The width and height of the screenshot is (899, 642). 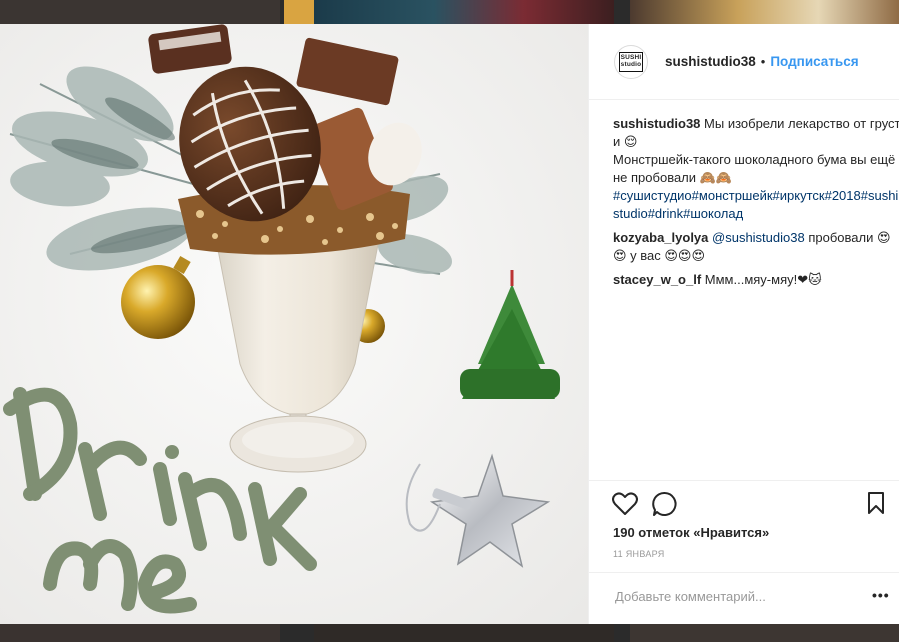 I want to click on caption-username: sushistudio38, so click(x=656, y=123).